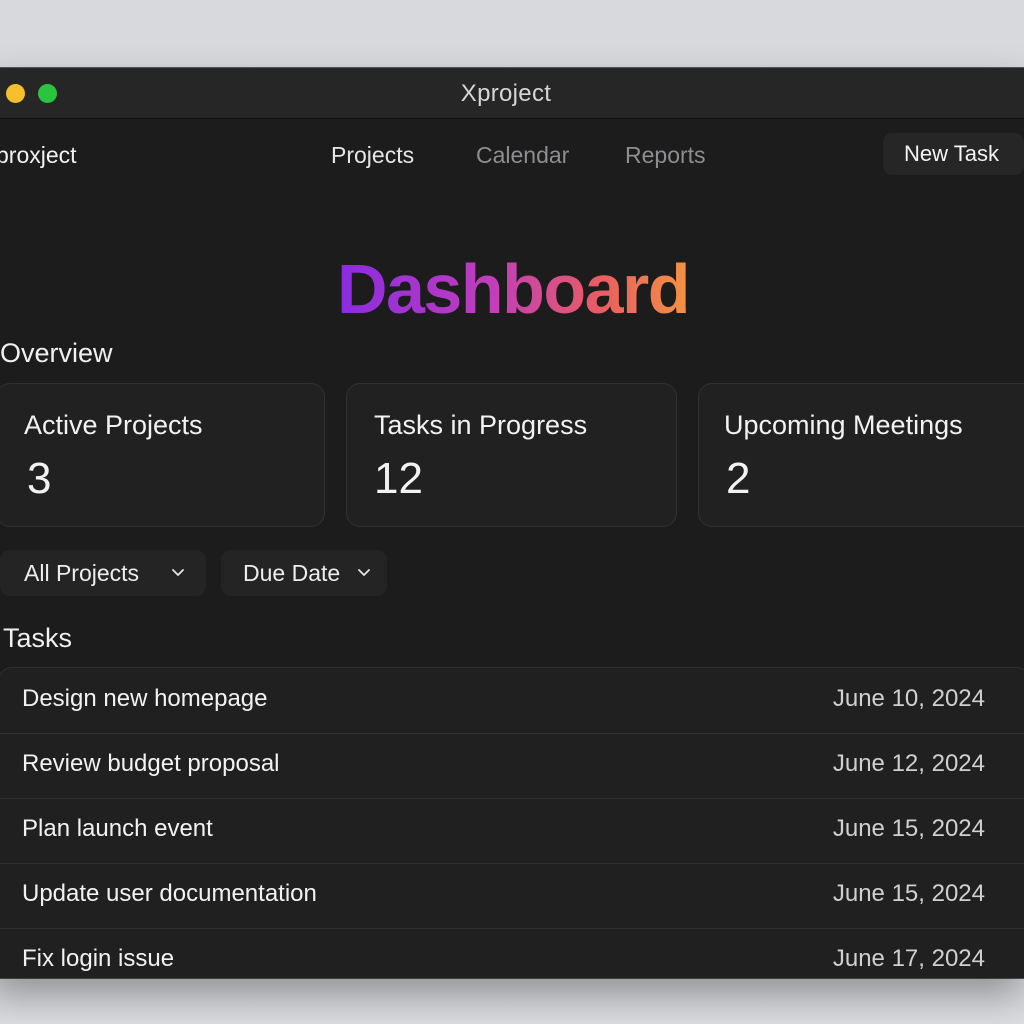 This screenshot has width=1024, height=1024. What do you see at coordinates (861, 455) in the screenshot?
I see `stat-card-upcoming-meetings: Upcoming Meetings 2` at bounding box center [861, 455].